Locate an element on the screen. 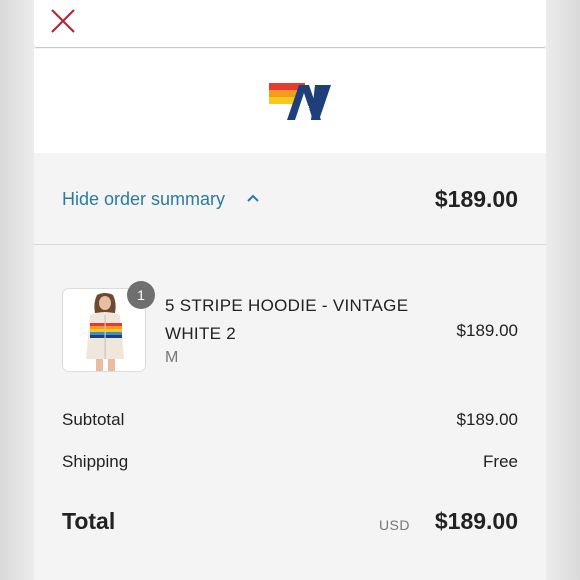 This screenshot has width=580, height=580. brand-logo is located at coordinates (303, 102).